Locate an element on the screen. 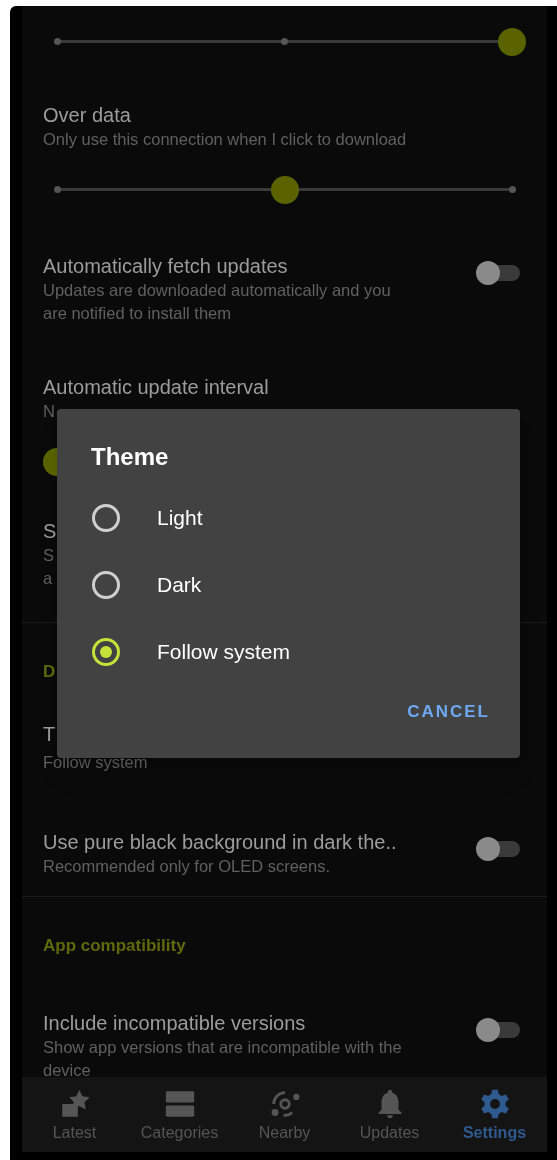 The image size is (557, 1160). setting-summary: Only use this connection when I click to download is located at coordinates (225, 139).